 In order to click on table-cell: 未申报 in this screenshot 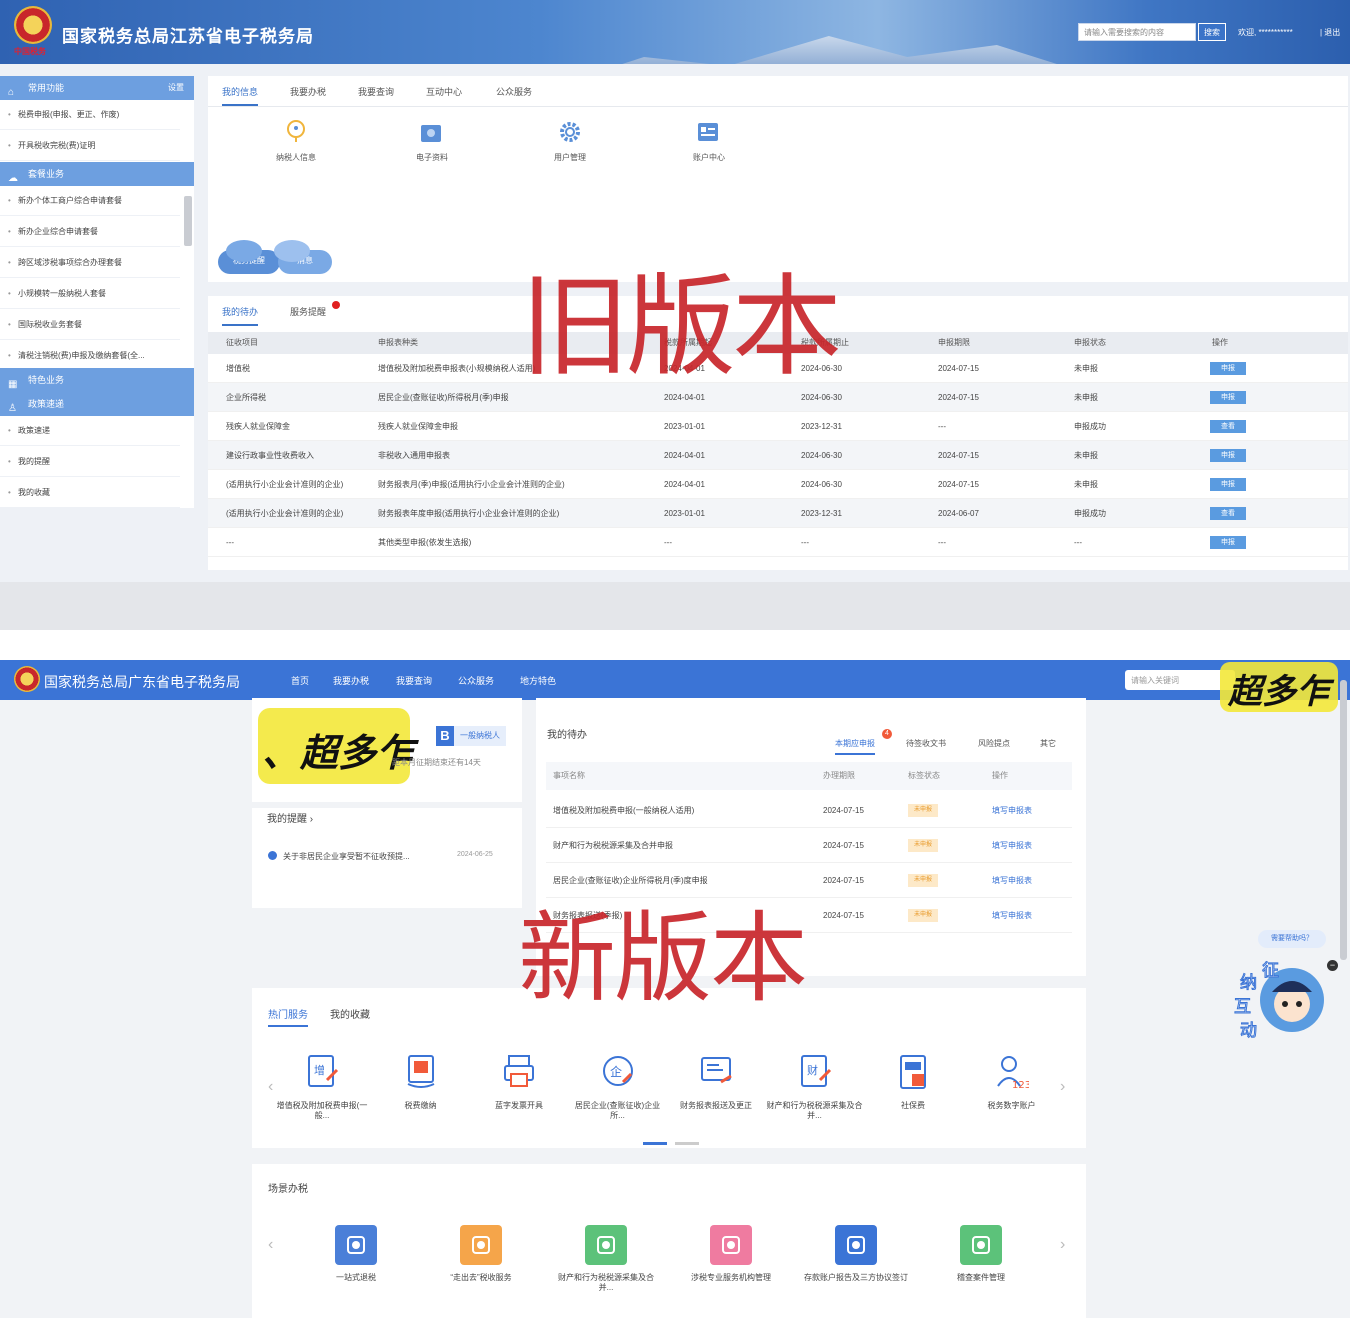, I will do `click(1086, 397)`.